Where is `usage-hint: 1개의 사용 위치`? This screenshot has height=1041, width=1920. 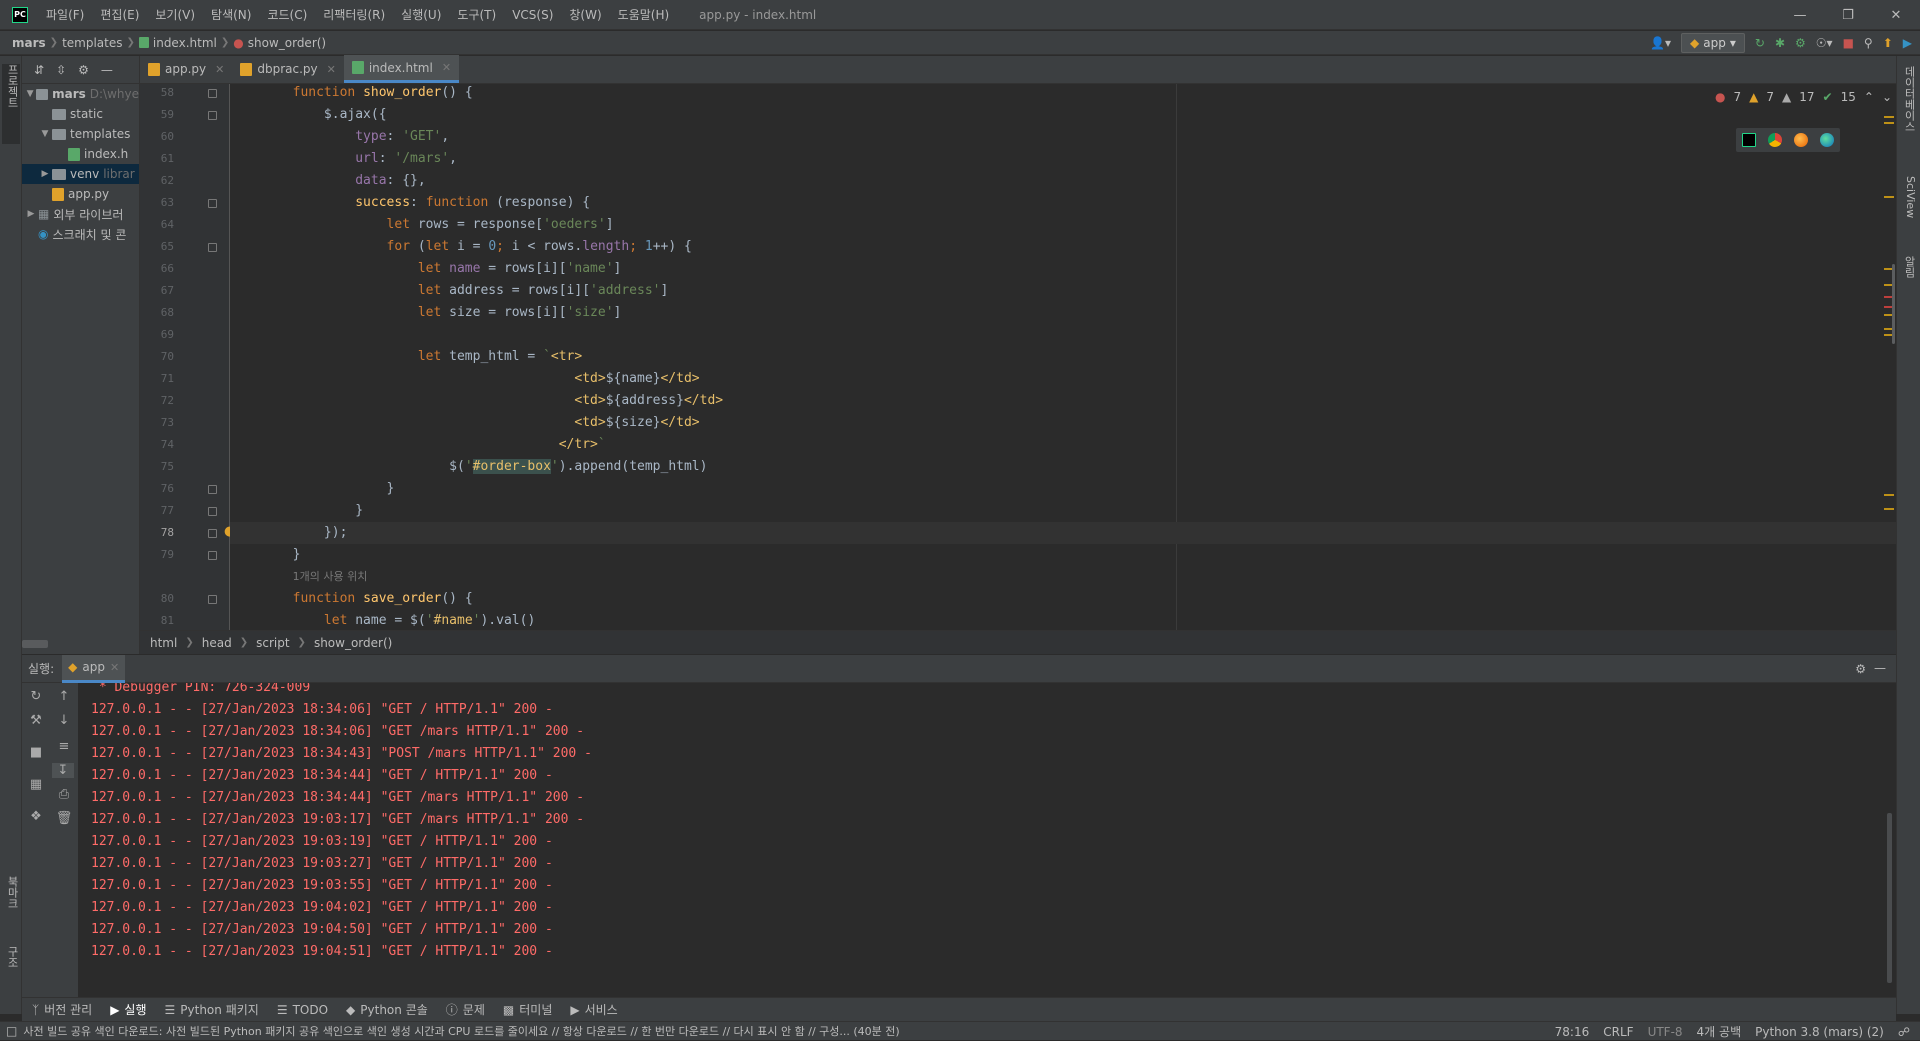 usage-hint: 1개의 사용 위치 is located at coordinates (1063, 577).